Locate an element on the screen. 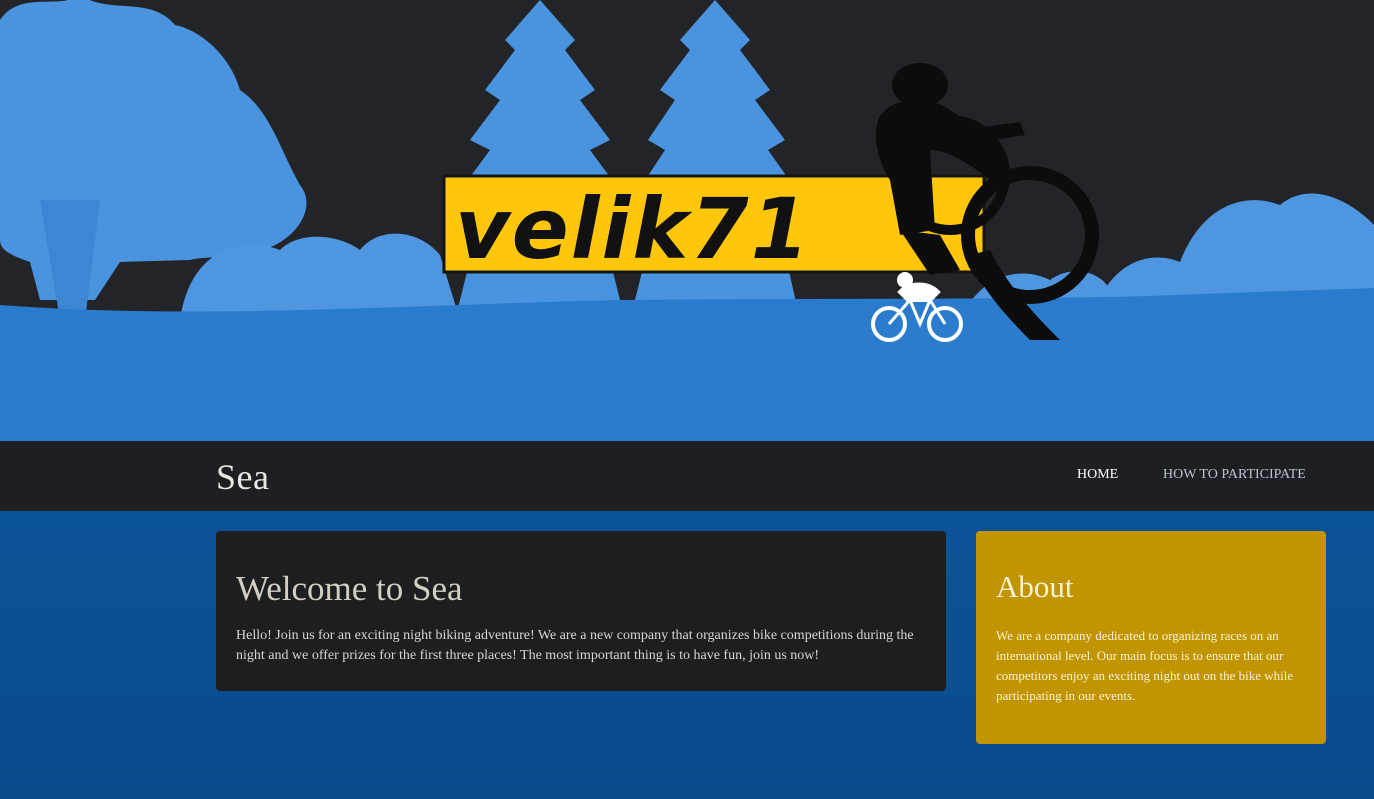  nav-how-to-participate-link: HOW TO PARTICIPATE is located at coordinates (1234, 475).